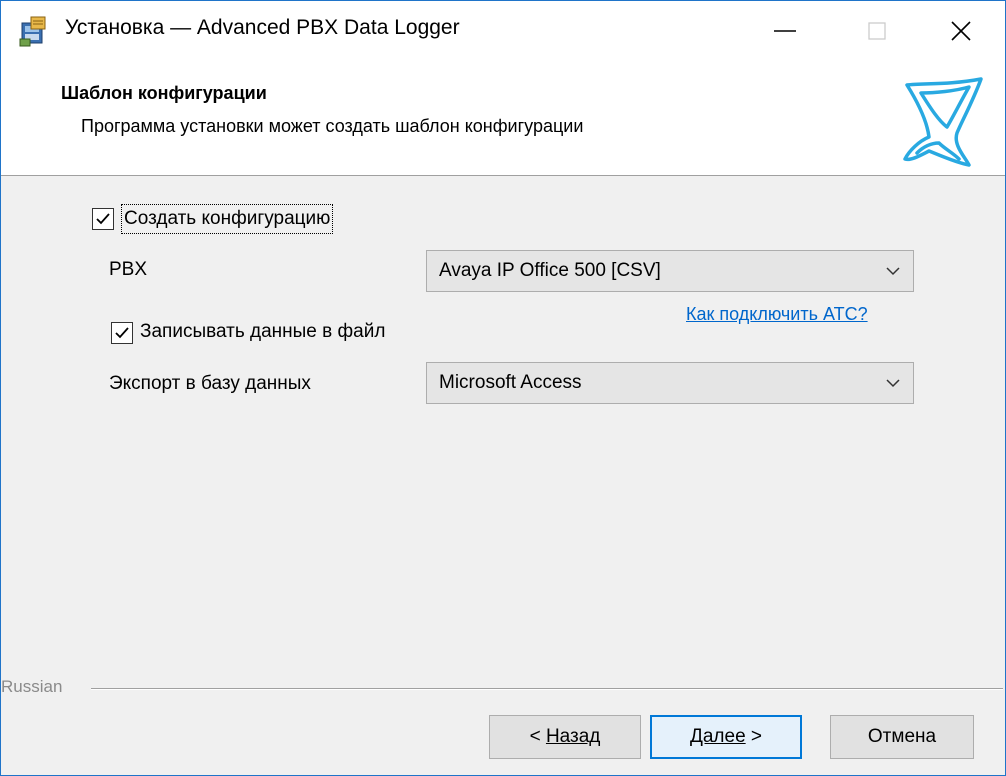 This screenshot has height=776, width=1006. I want to click on export-db-select: Microsoft Access, so click(670, 383).